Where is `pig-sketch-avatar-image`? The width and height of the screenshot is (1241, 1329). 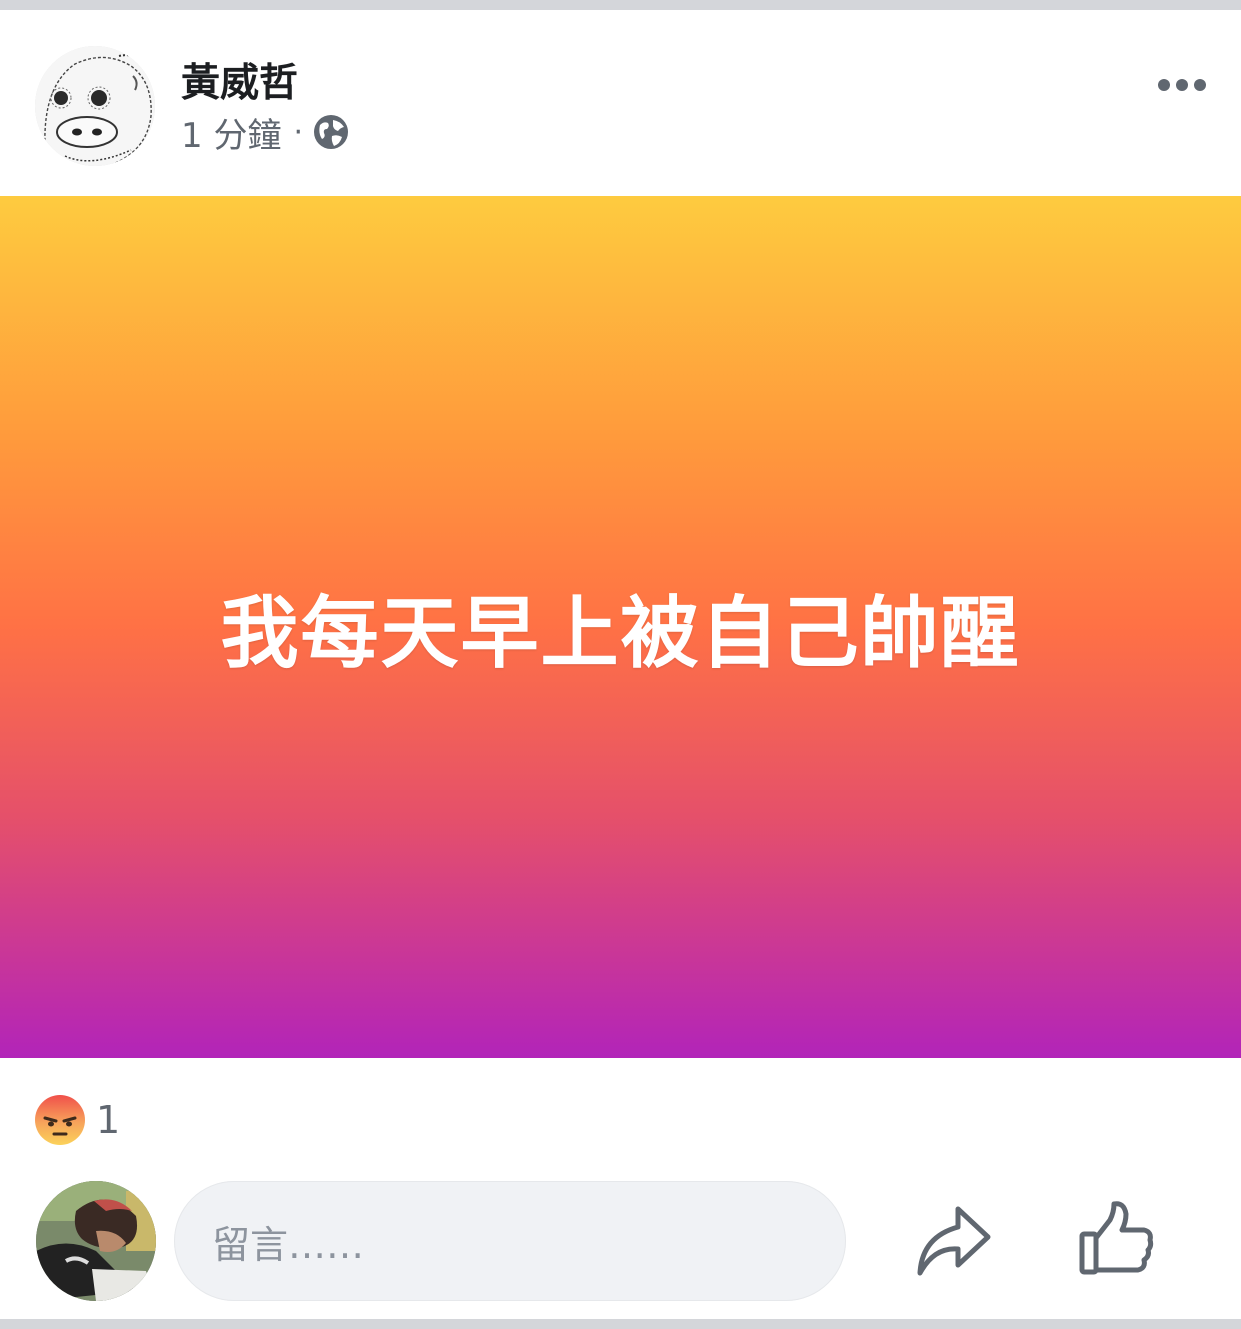 pig-sketch-avatar-image is located at coordinates (95, 106).